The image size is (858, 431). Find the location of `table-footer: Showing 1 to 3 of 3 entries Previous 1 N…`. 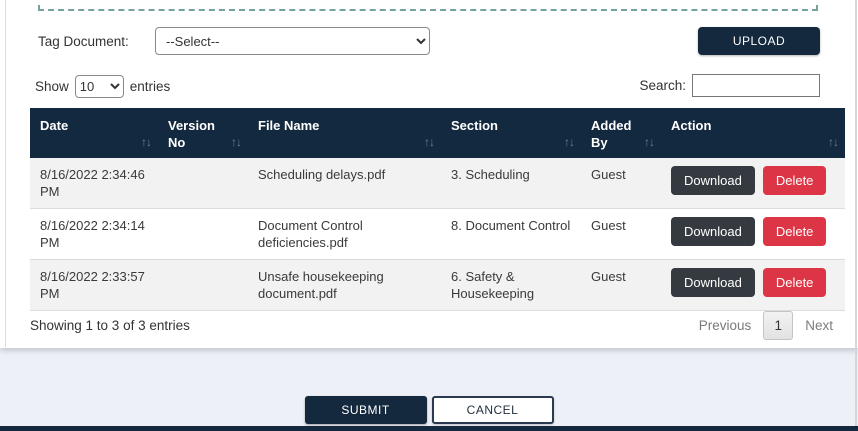

table-footer: Showing 1 to 3 of 3 entries Previous 1 N… is located at coordinates (437, 325).